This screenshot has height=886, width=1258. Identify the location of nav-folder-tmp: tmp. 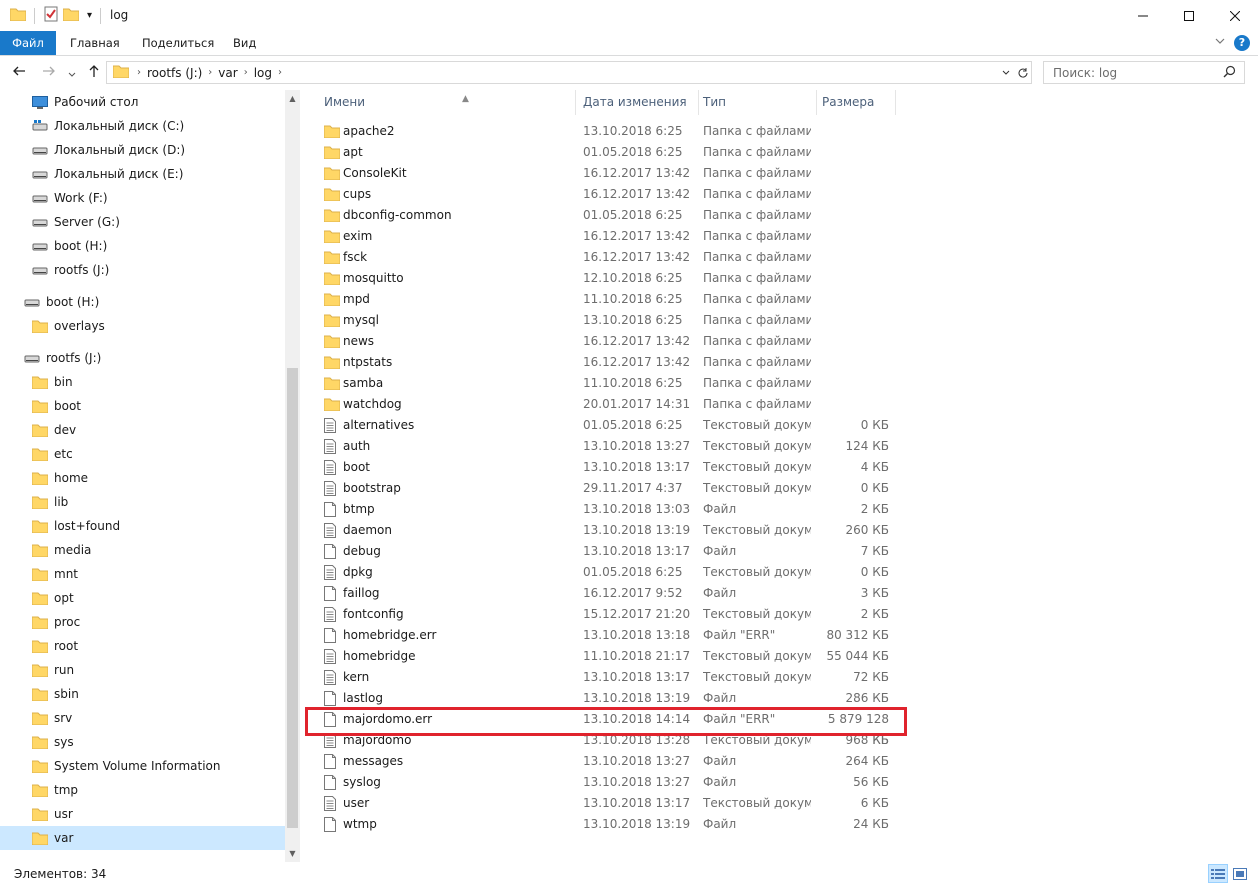
(55, 790).